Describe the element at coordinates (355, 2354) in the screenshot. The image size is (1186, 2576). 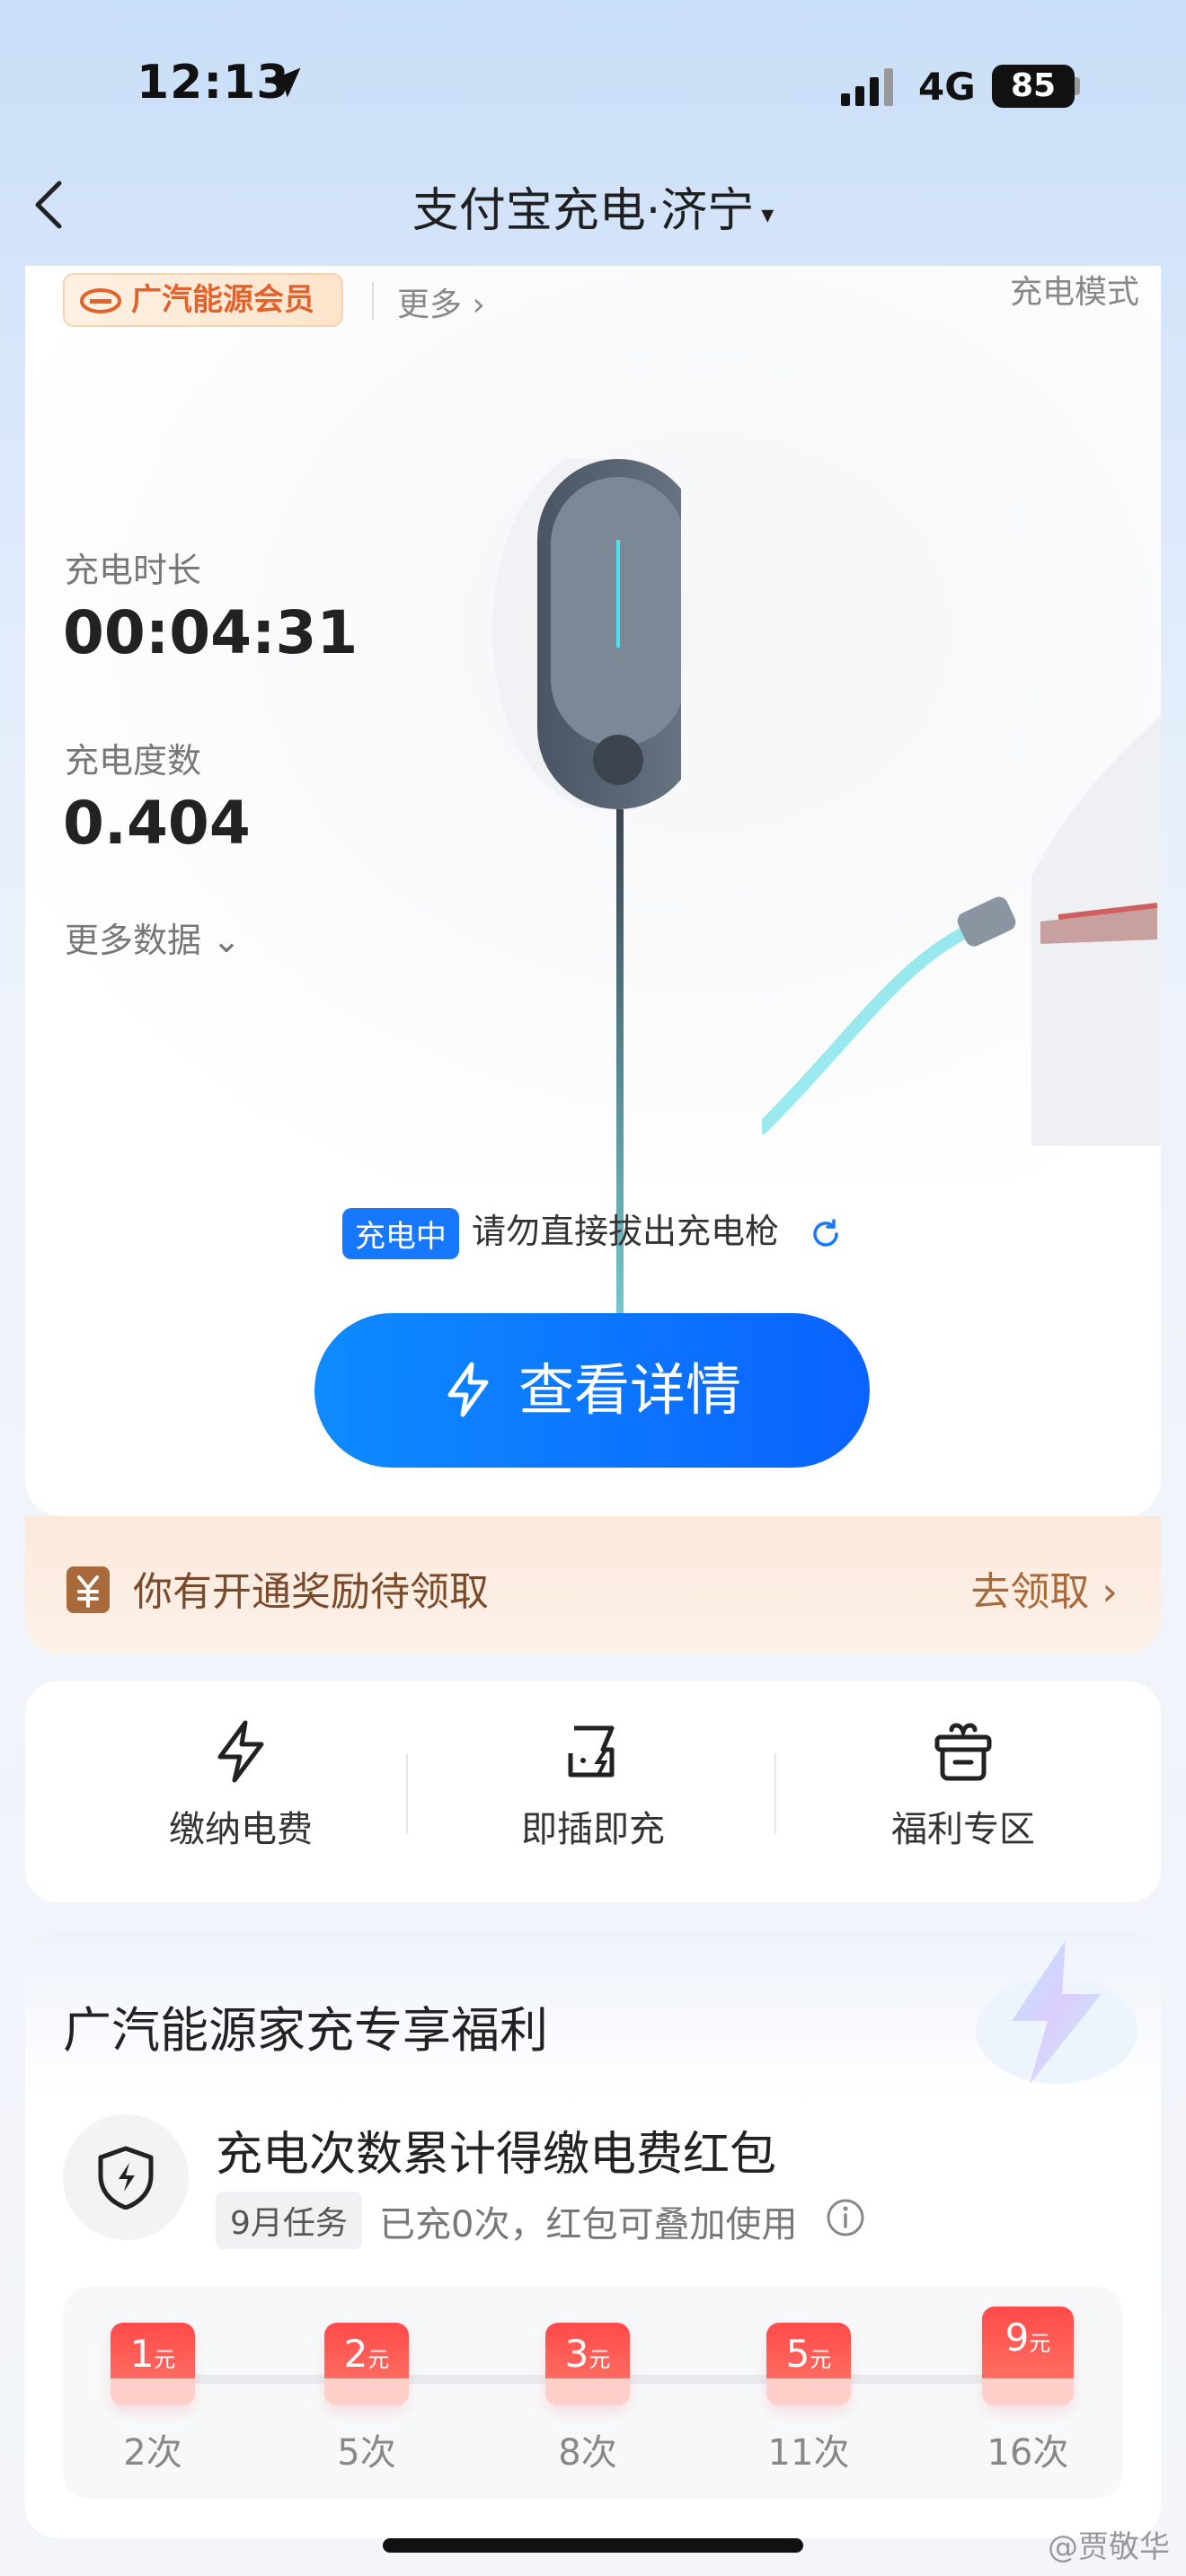
I see `reward-amount: 2` at that location.